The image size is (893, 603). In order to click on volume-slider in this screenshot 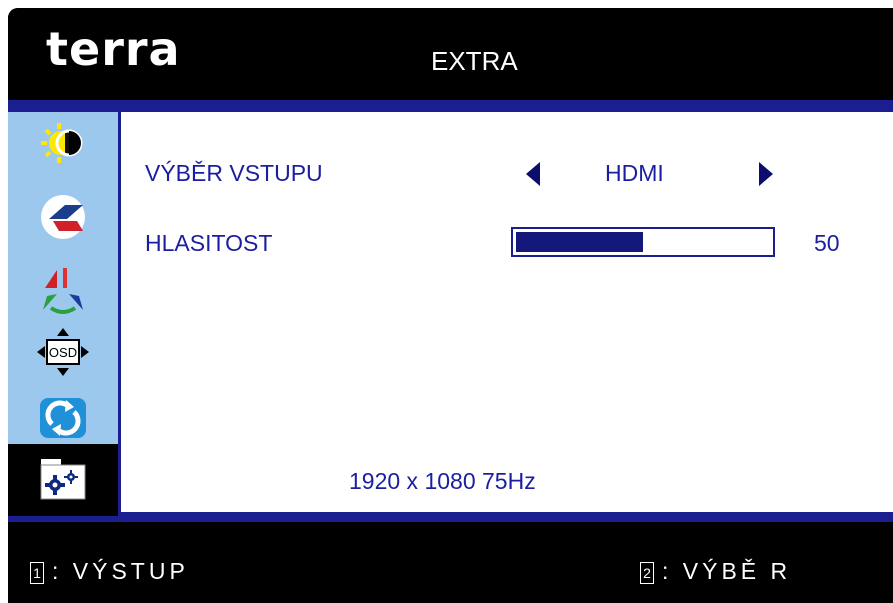, I will do `click(643, 242)`.